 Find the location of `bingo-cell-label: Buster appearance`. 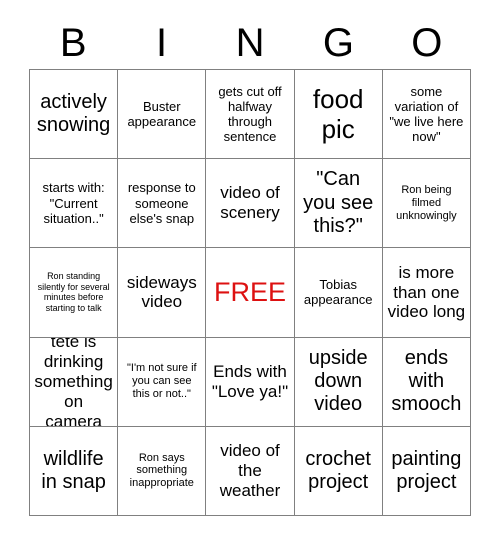

bingo-cell-label: Buster appearance is located at coordinates (162, 114).